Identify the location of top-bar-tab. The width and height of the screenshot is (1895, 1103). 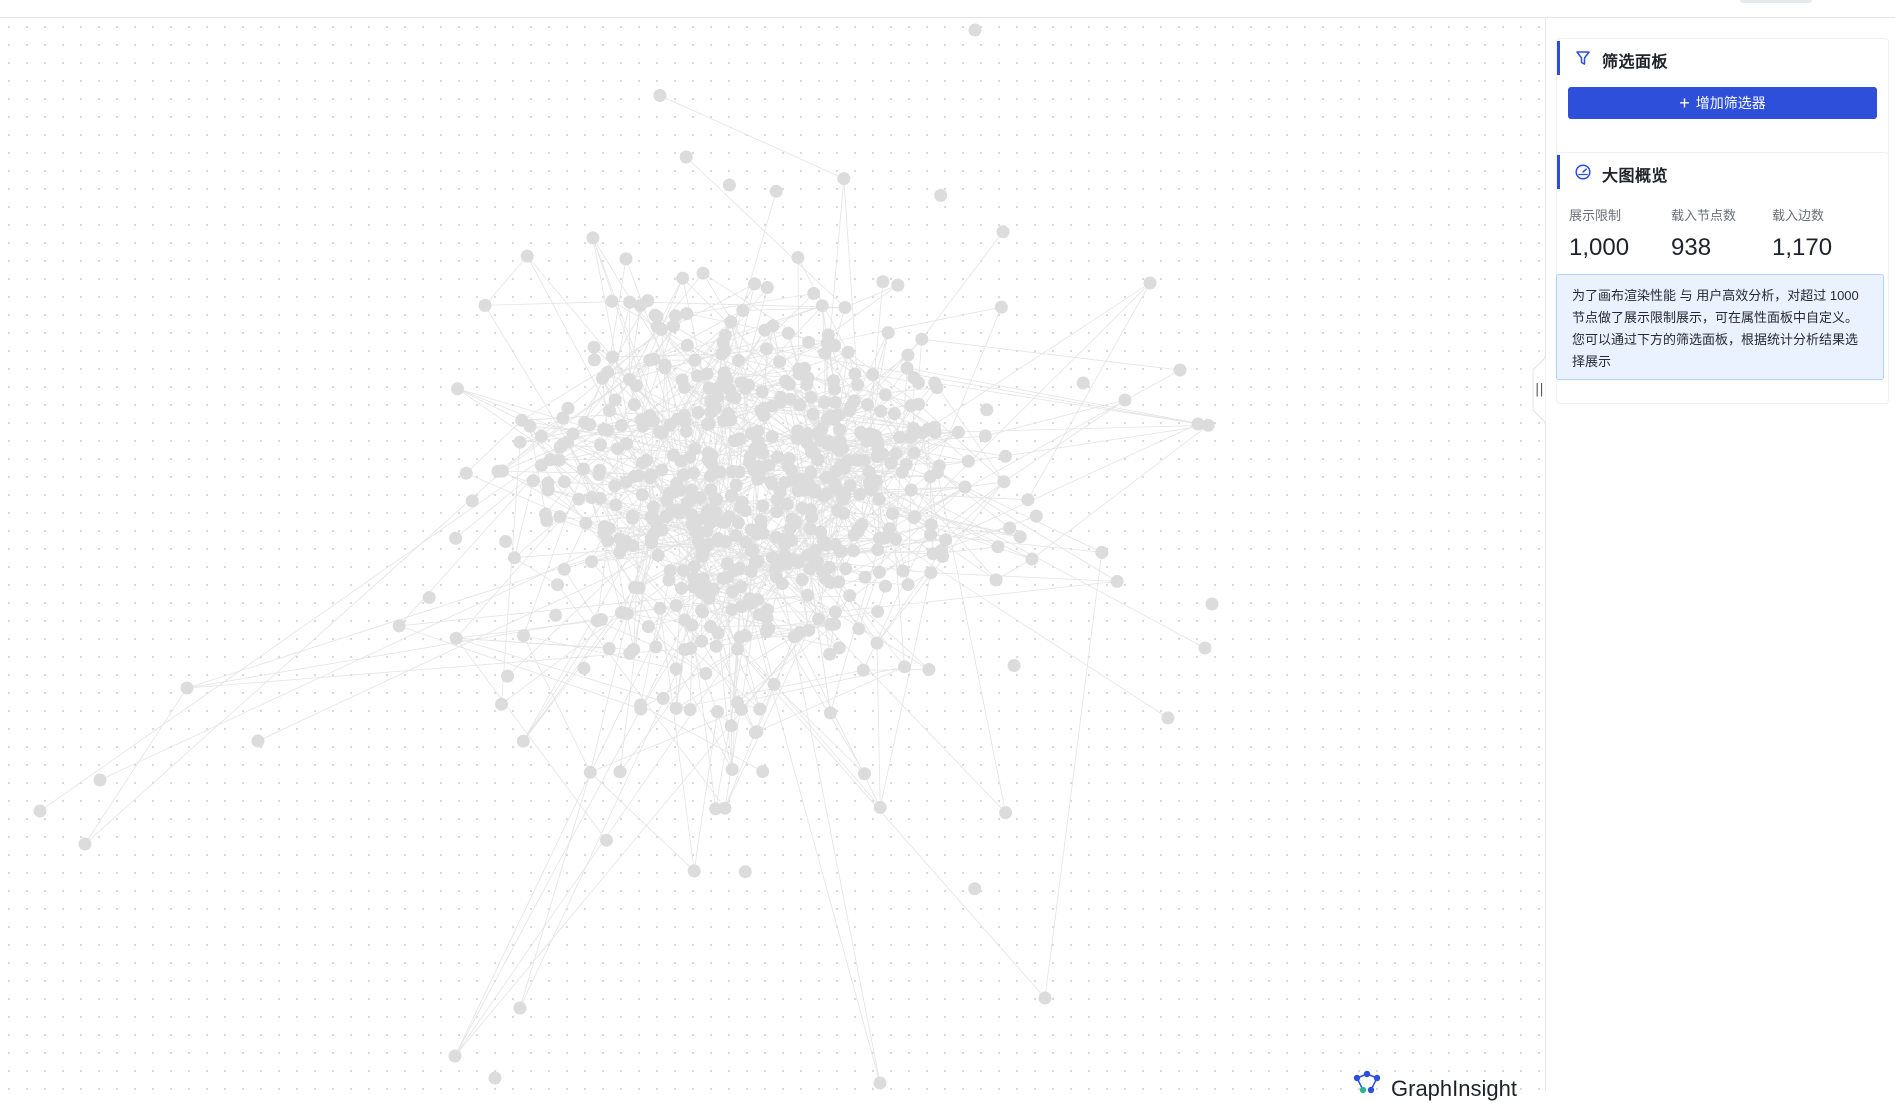
(1776, 1).